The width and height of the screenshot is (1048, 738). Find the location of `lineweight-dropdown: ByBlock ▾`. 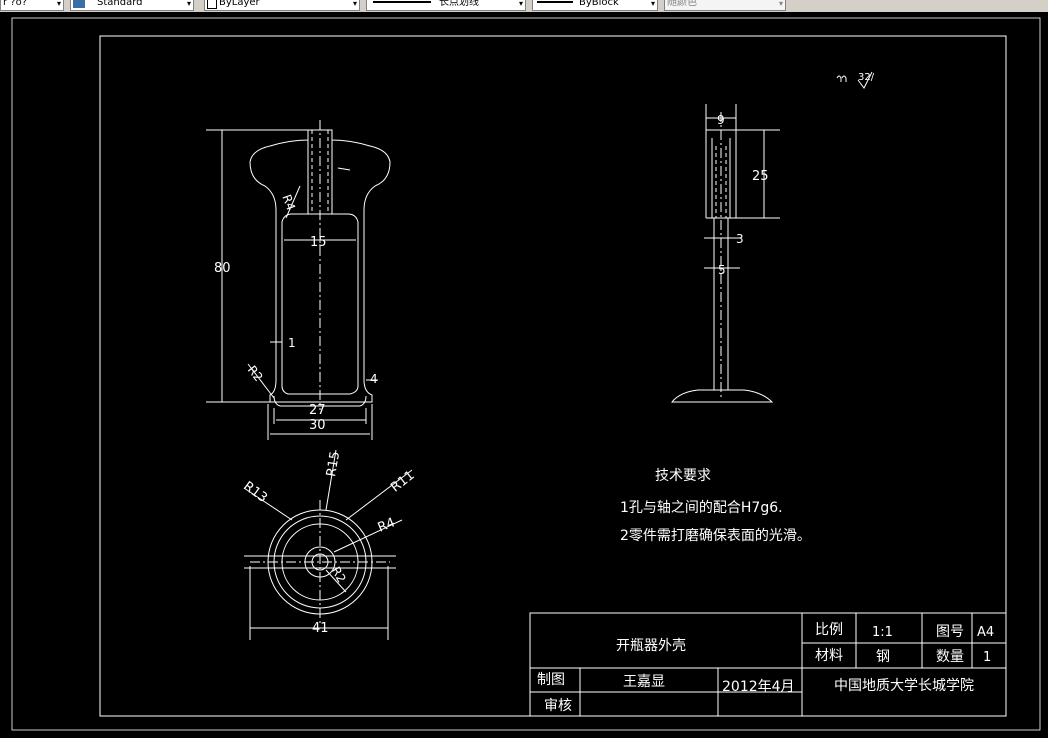

lineweight-dropdown: ByBlock ▾ is located at coordinates (595, 5).